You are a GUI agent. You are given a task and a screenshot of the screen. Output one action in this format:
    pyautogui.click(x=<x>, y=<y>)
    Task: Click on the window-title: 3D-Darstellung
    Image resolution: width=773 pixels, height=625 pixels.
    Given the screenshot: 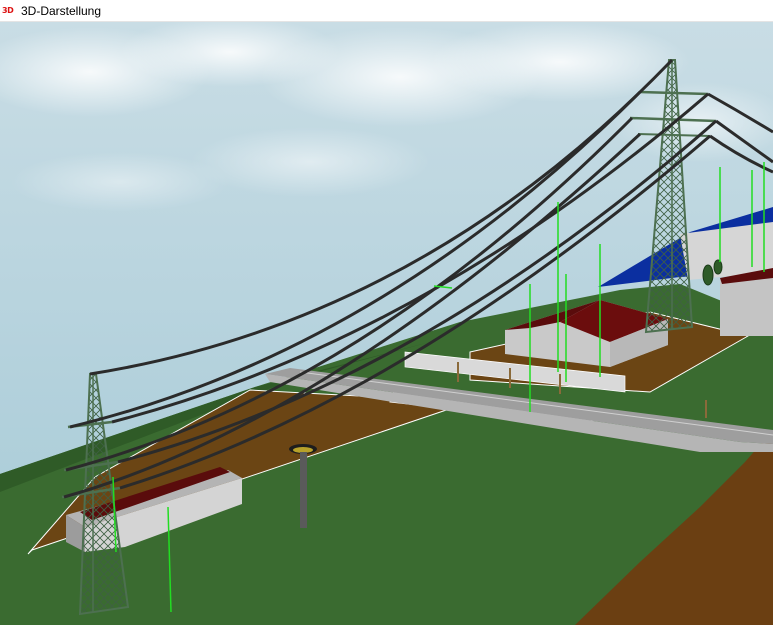 What is the action you would take?
    pyautogui.click(x=61, y=10)
    